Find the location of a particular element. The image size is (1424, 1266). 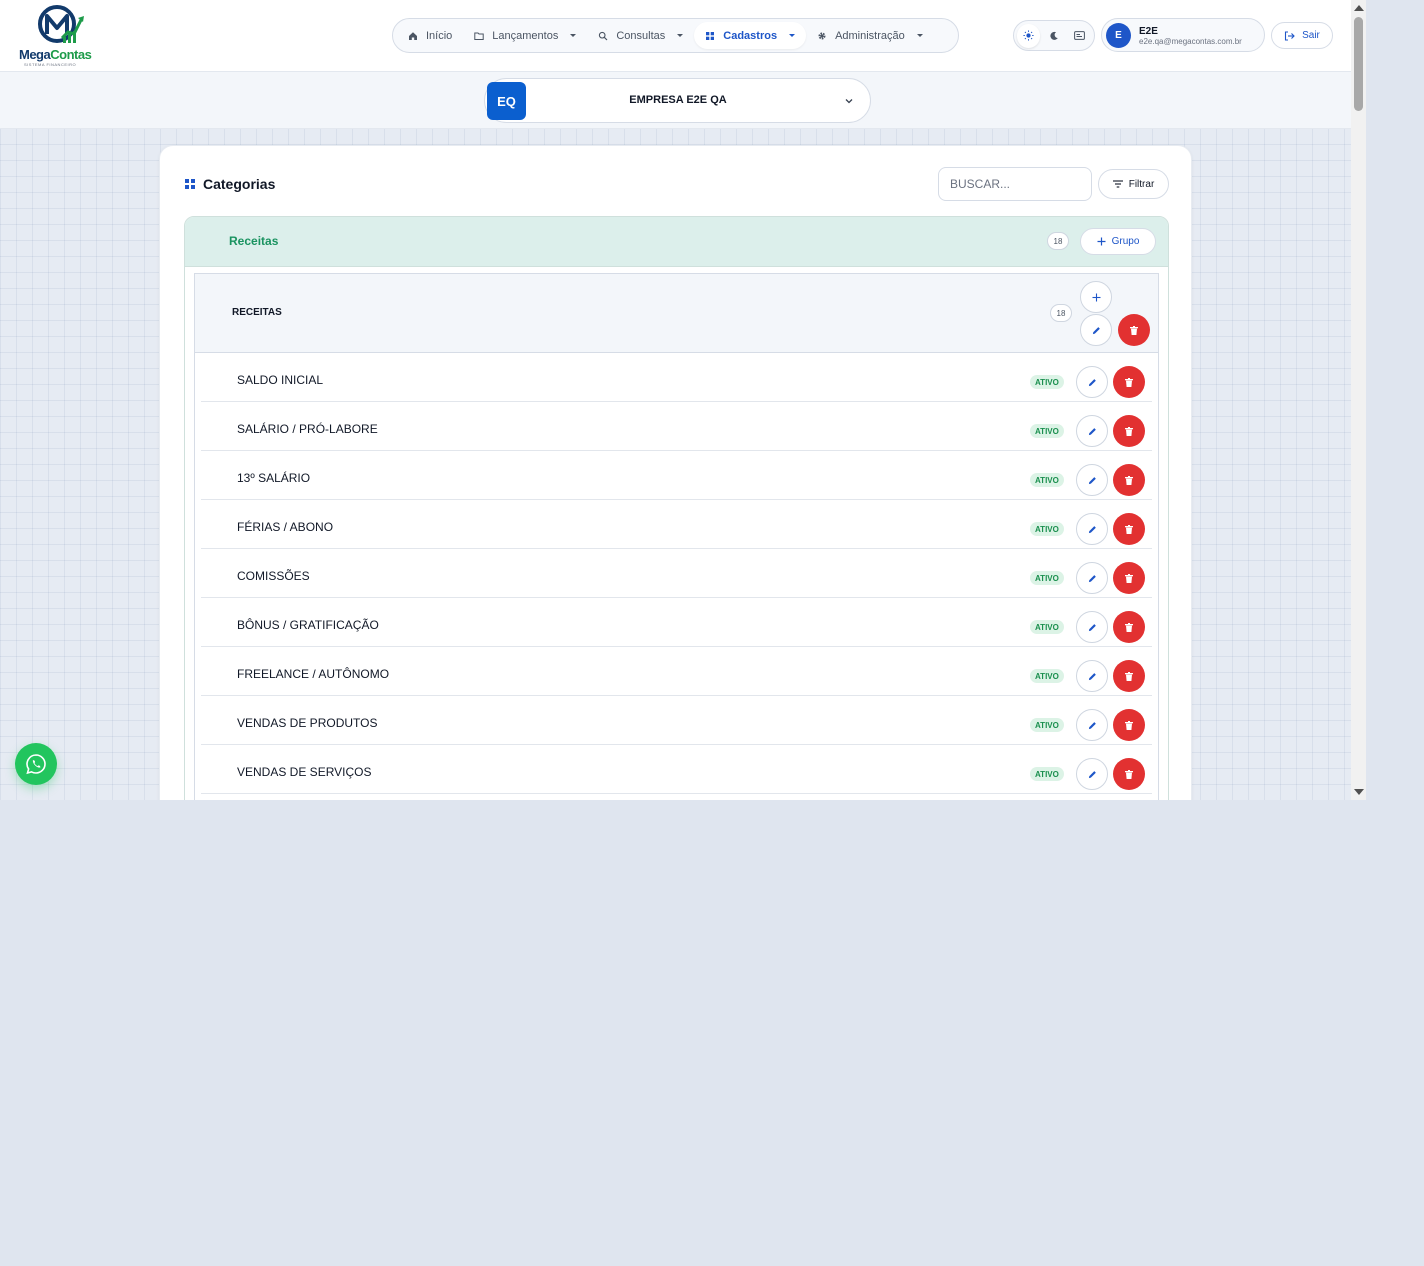

category-name: VENDAS DE SERVIÇOS is located at coordinates (304, 772).